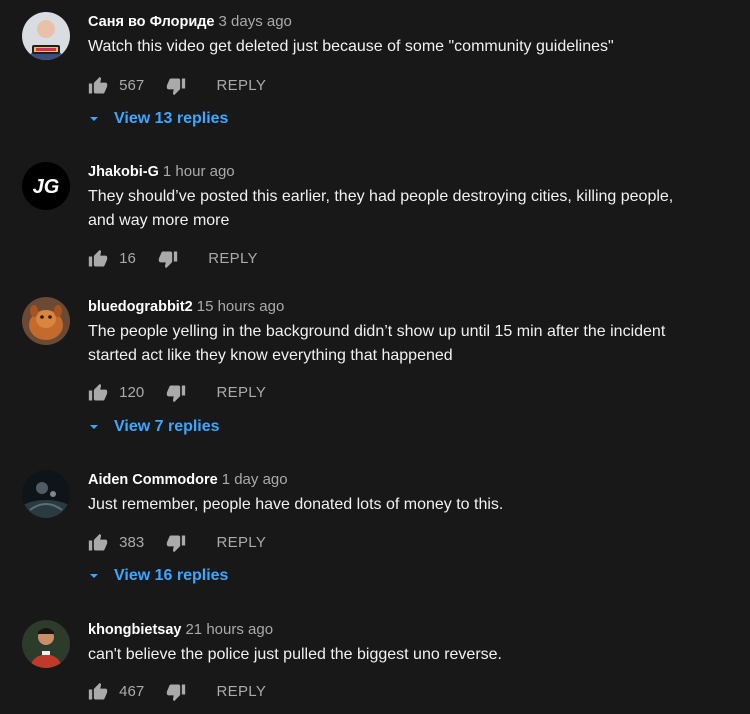 This screenshot has width=750, height=714. Describe the element at coordinates (255, 21) in the screenshot. I see `timestamp: 3 days ago` at that location.